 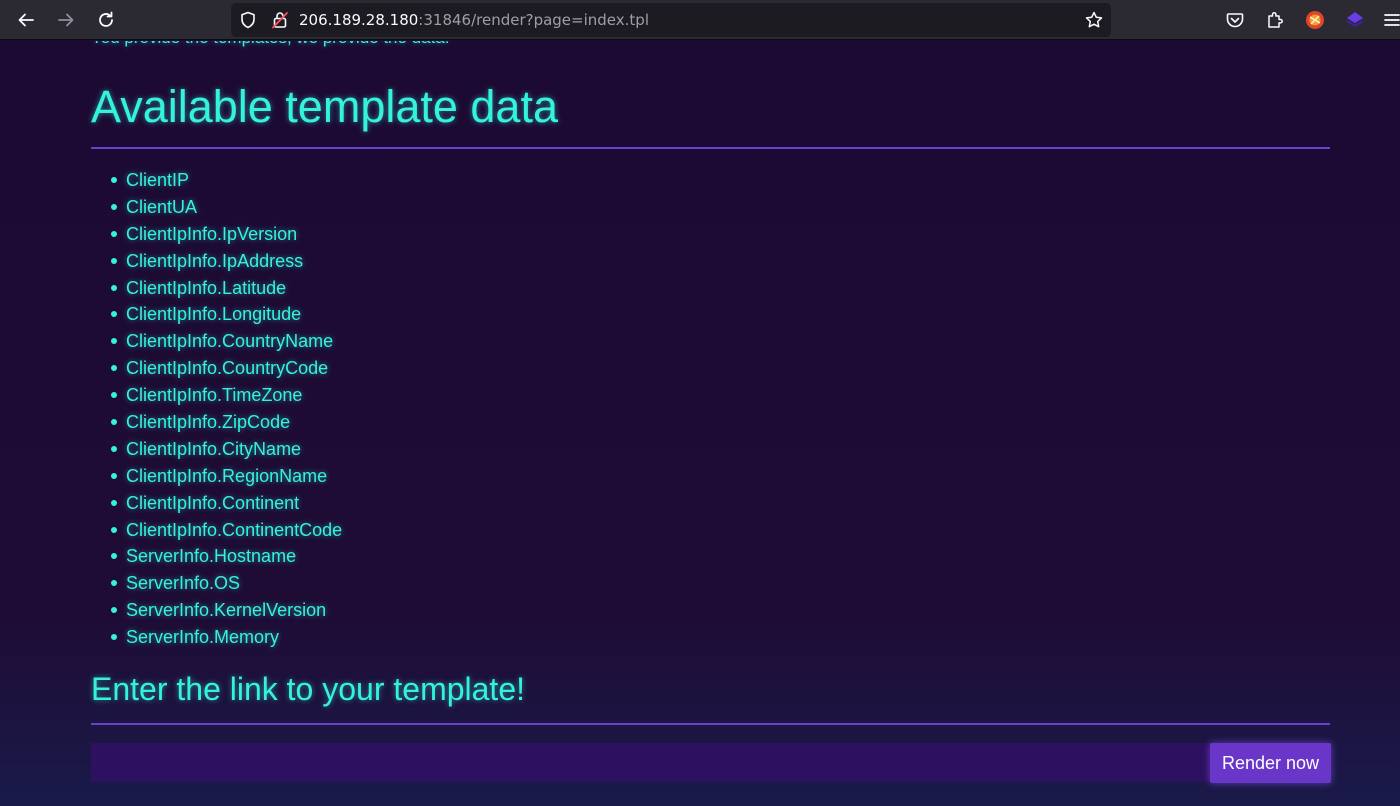 What do you see at coordinates (162, 206) in the screenshot?
I see `list-item-label: ClientUA` at bounding box center [162, 206].